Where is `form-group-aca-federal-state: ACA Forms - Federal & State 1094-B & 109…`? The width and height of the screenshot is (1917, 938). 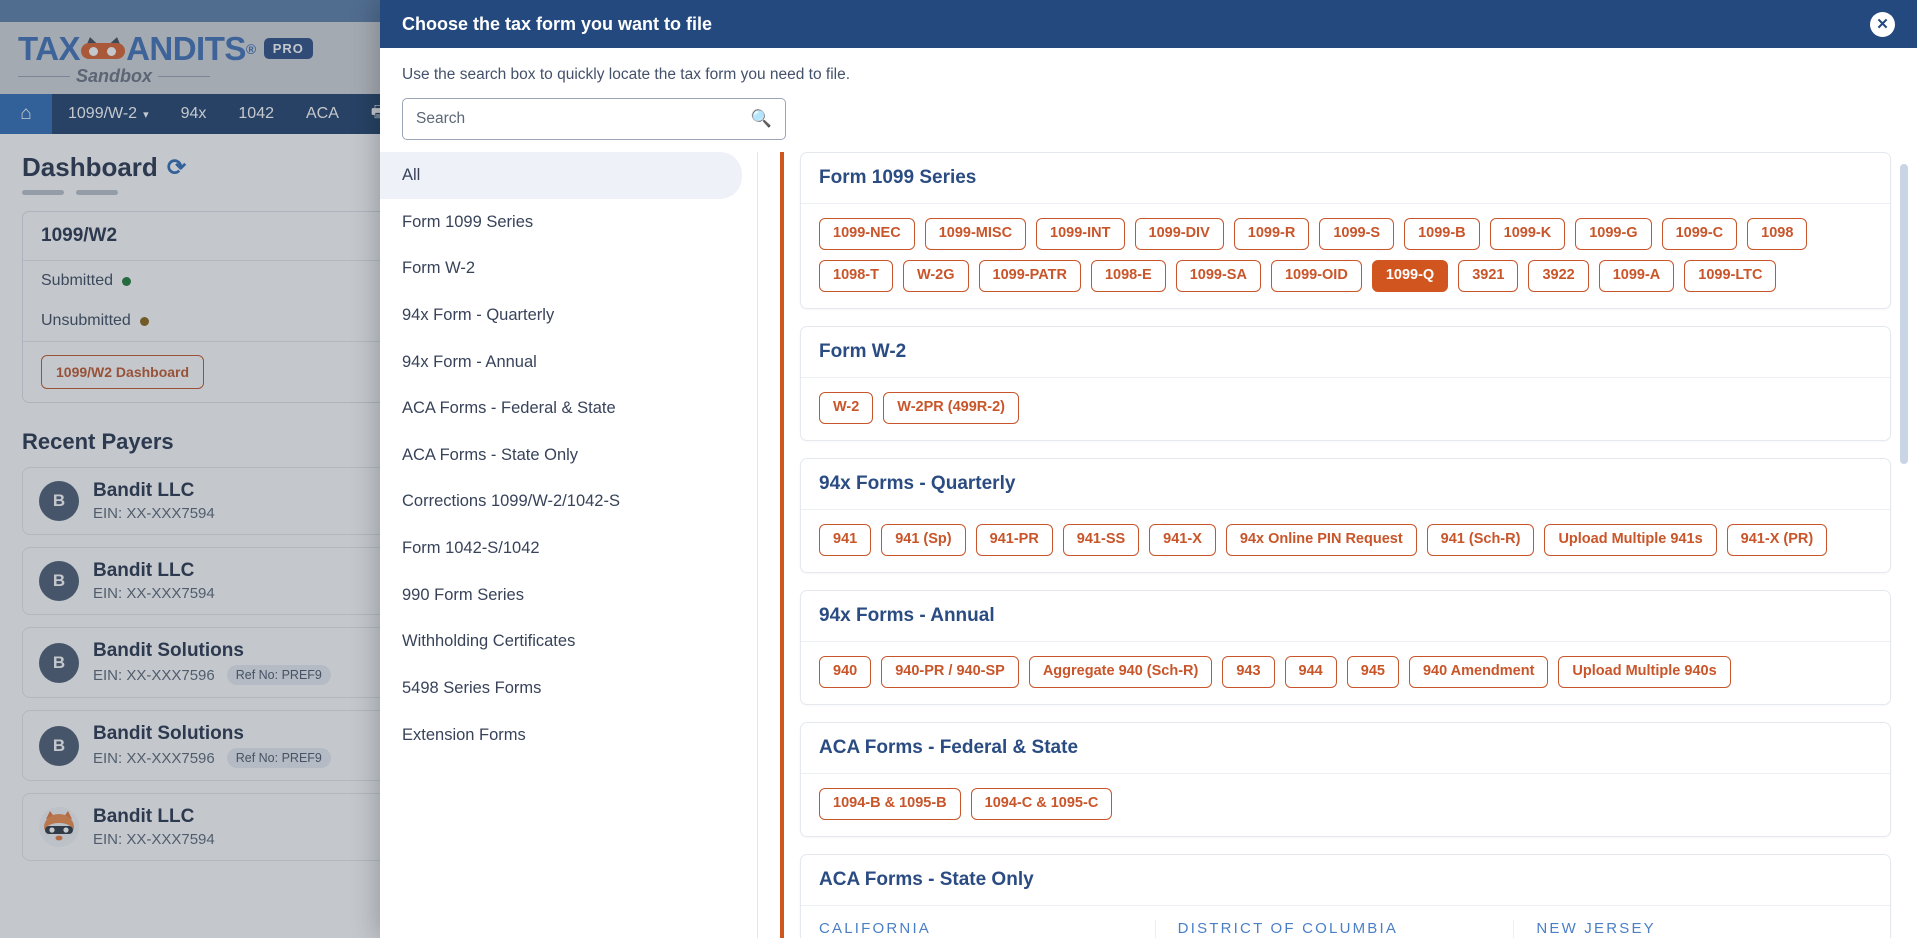 form-group-aca-federal-state: ACA Forms - Federal & State 1094-B & 109… is located at coordinates (1345, 779).